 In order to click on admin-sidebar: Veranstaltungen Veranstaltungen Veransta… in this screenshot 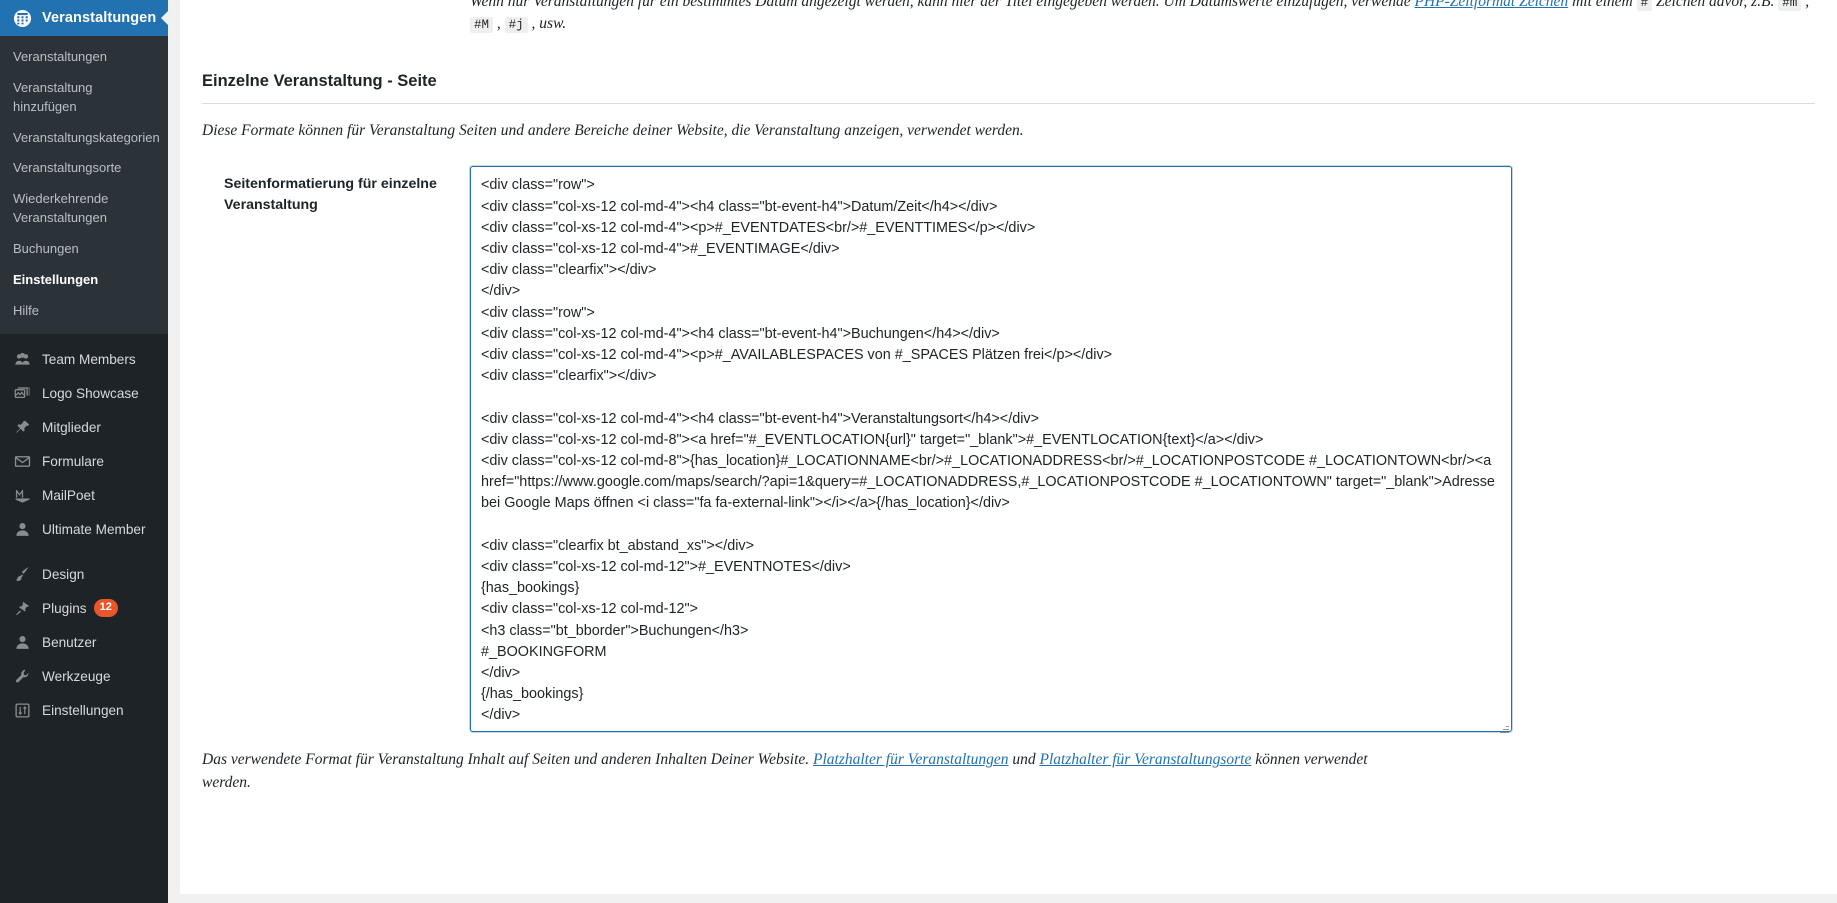, I will do `click(84, 451)`.